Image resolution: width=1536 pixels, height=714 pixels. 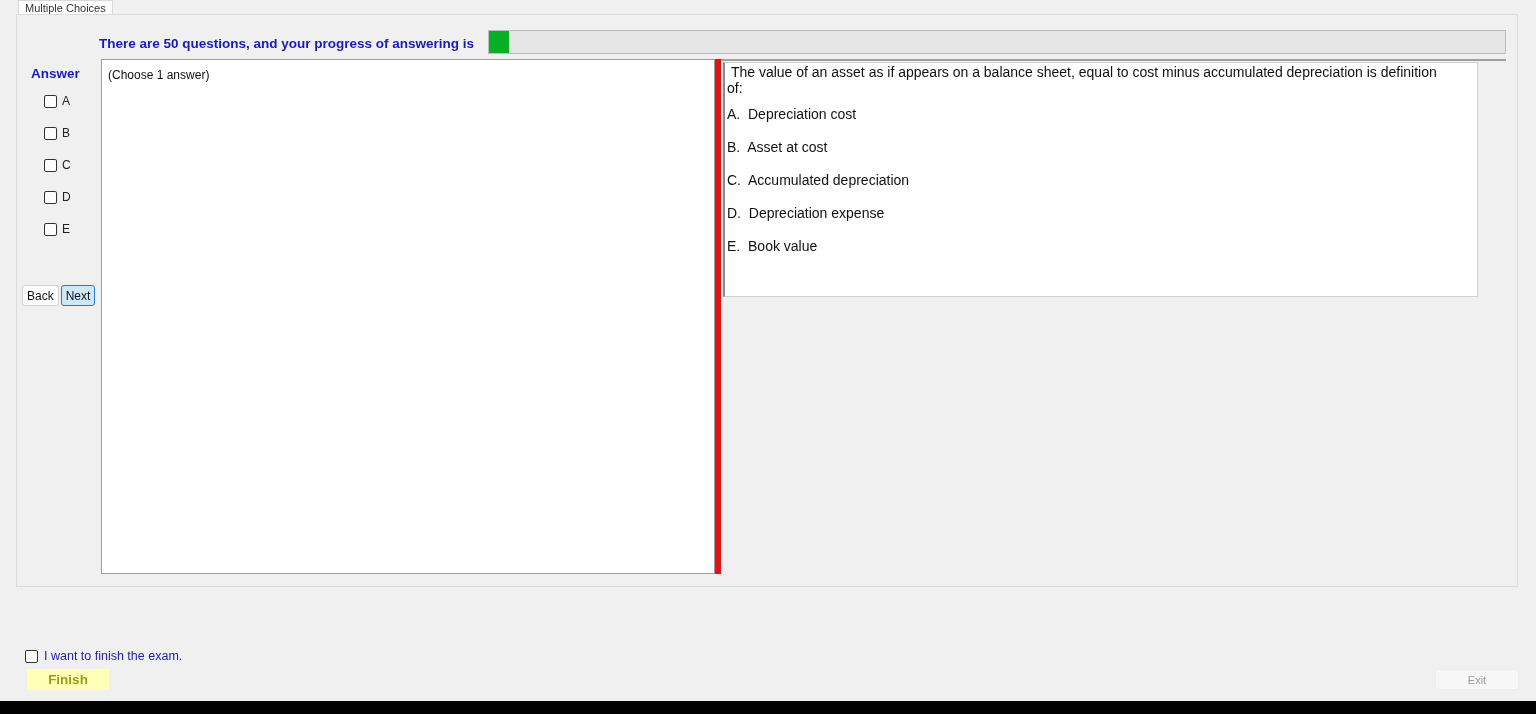 I want to click on next-button: Next, so click(x=78, y=295).